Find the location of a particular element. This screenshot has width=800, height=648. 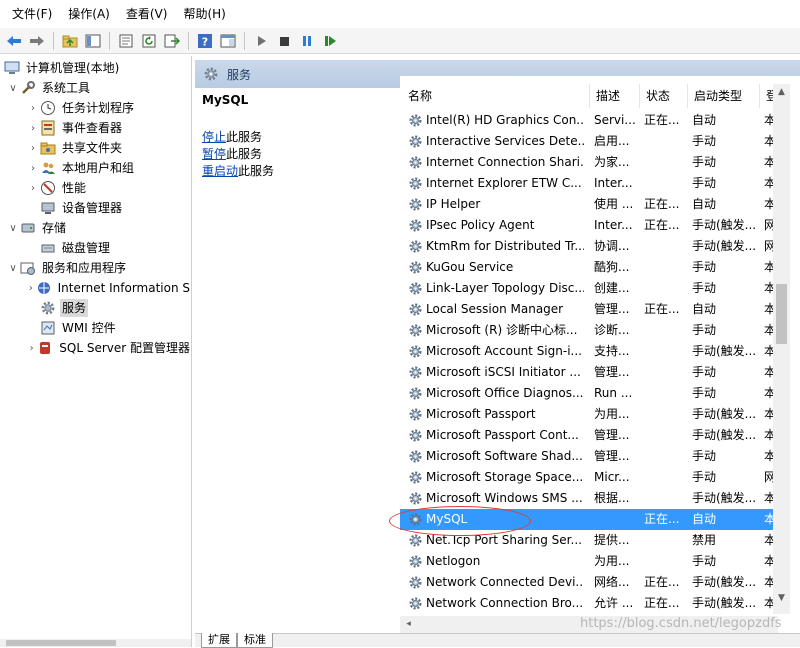

table-row: IPsec Policy Agent Inter... 正在... 手动(触发... 网 is located at coordinates (588, 225).